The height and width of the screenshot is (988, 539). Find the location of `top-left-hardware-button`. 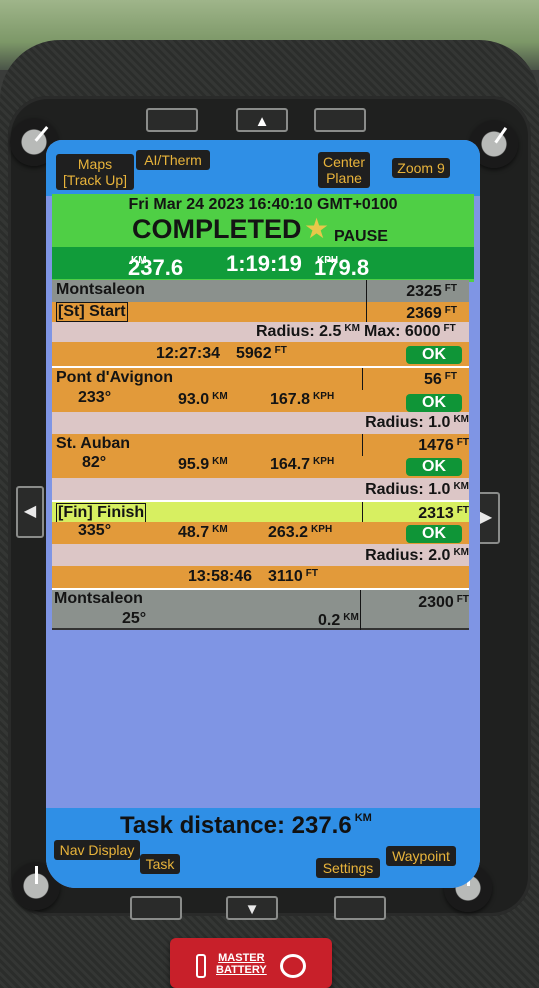

top-left-hardware-button is located at coordinates (172, 120).